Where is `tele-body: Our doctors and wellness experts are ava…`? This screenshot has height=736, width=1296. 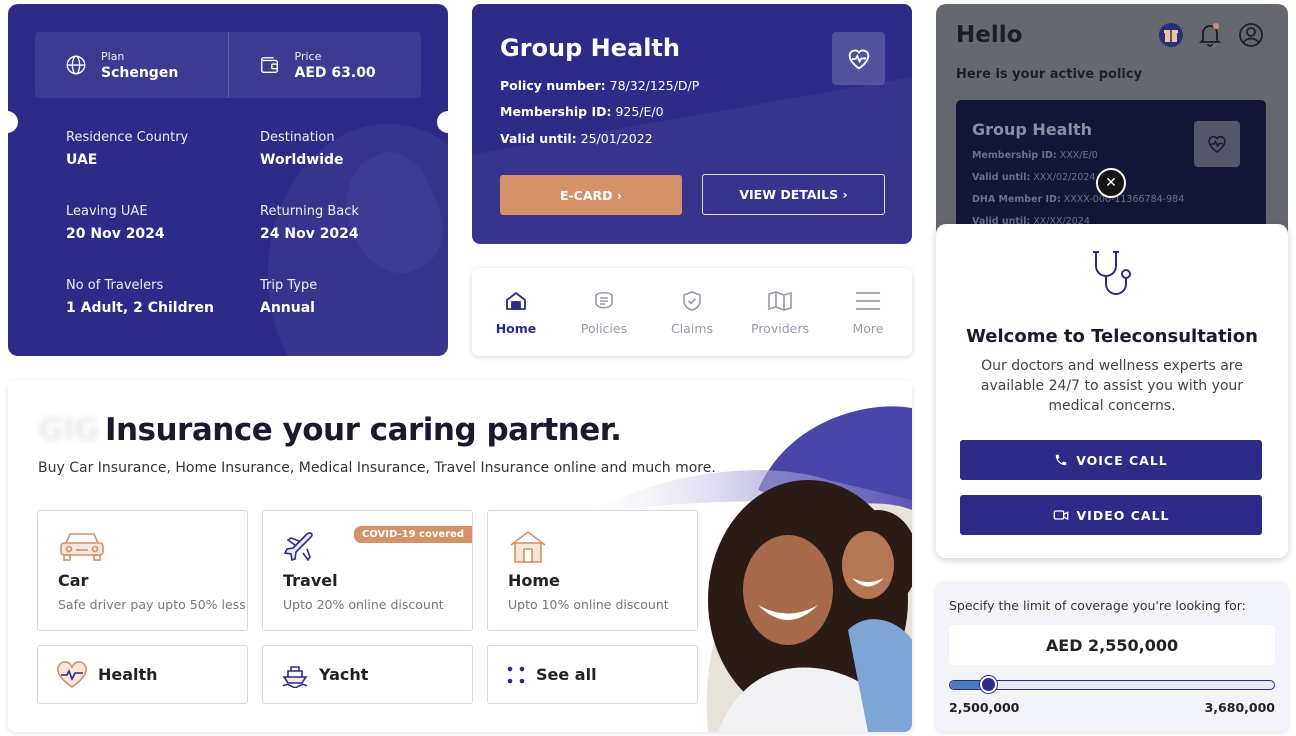 tele-body: Our doctors and wellness experts are ava… is located at coordinates (1112, 386).